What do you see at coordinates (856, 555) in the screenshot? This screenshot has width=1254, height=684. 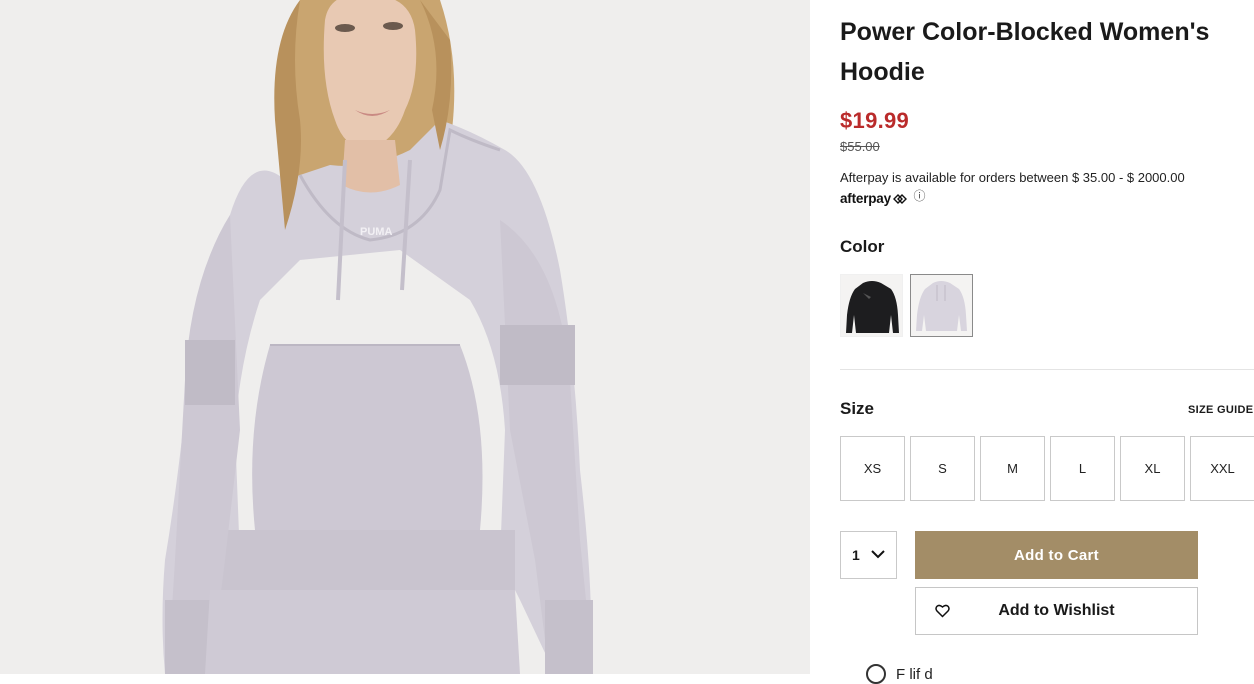 I see `quantity-value: 1` at bounding box center [856, 555].